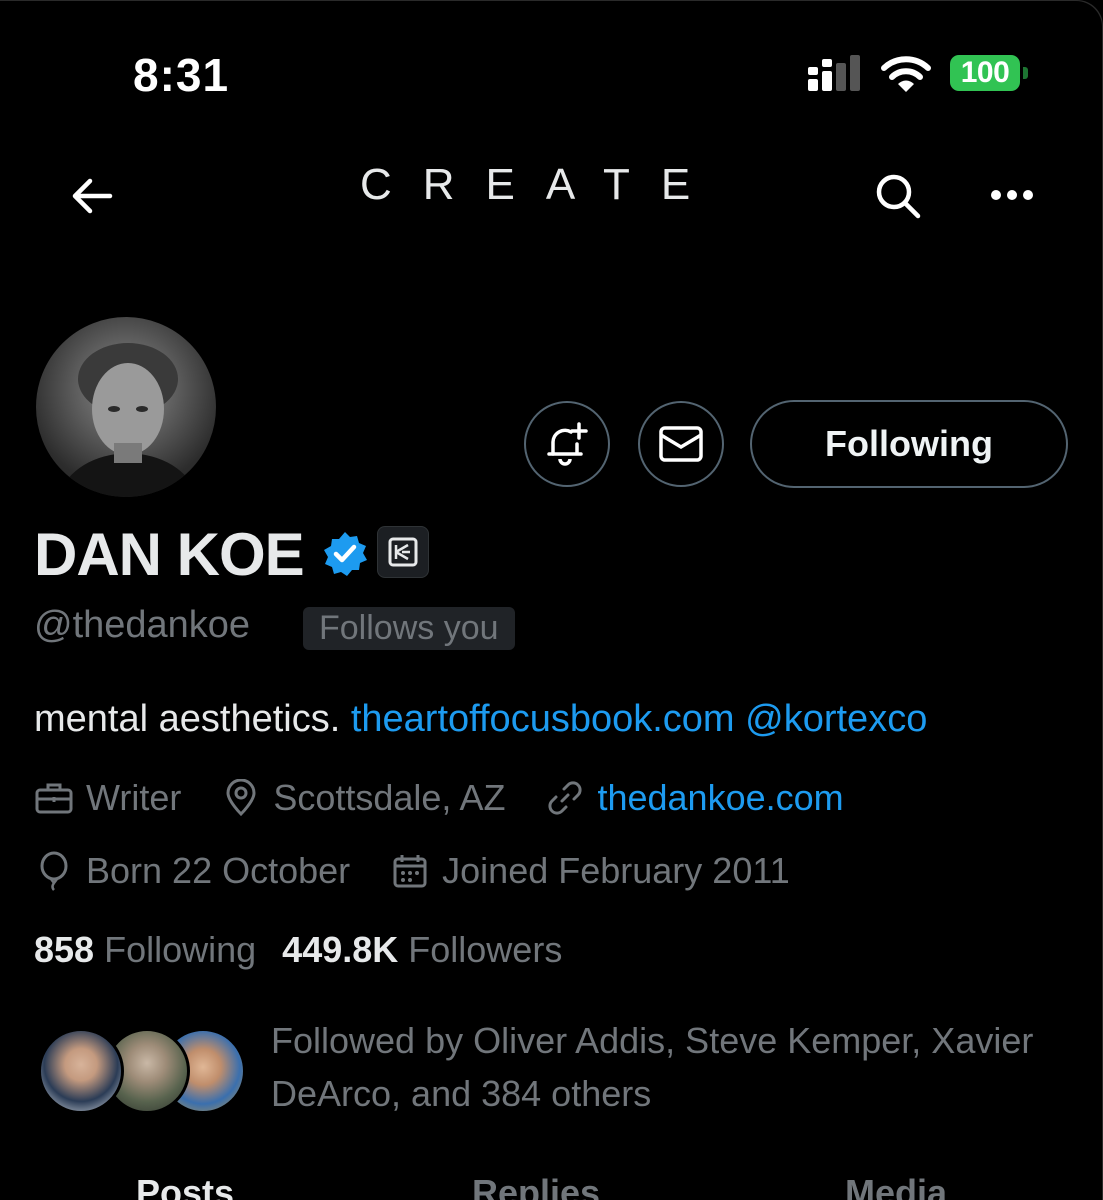 The image size is (1103, 1200). I want to click on following-count: 858, so click(64, 949).